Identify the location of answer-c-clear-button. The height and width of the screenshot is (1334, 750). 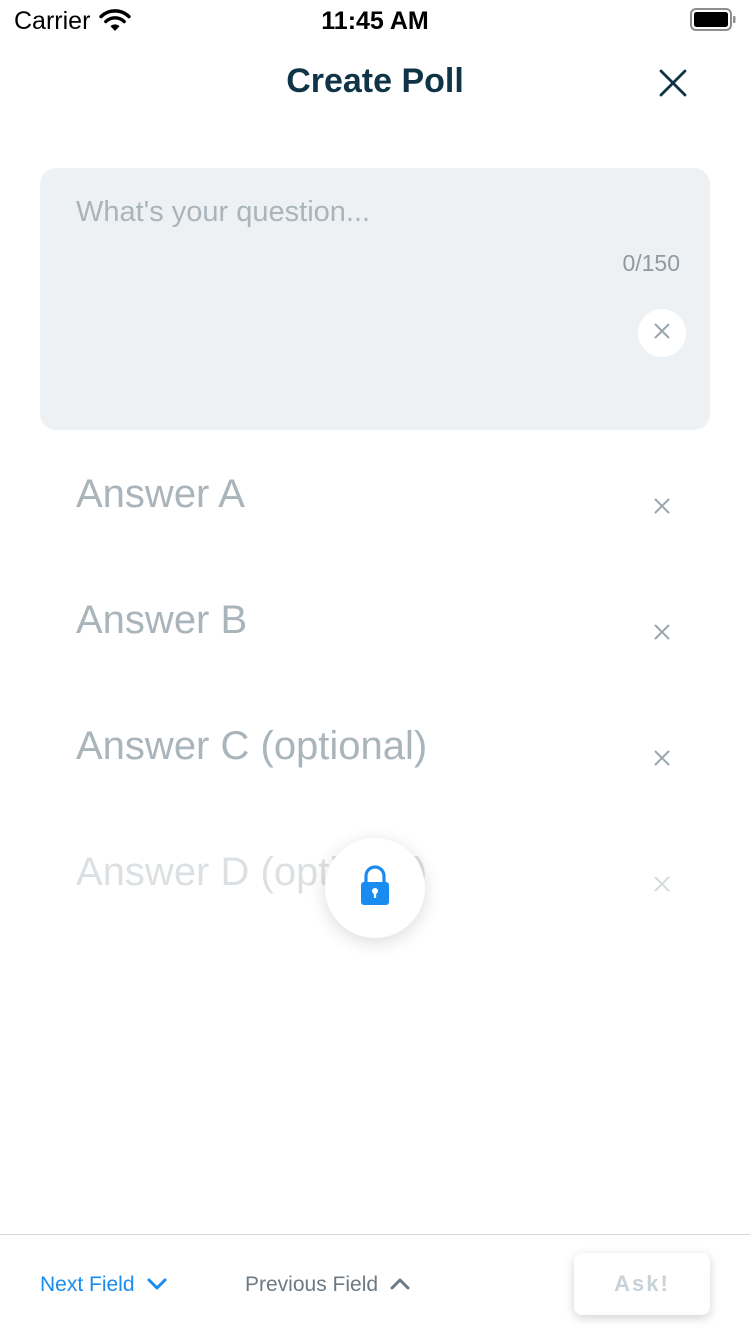
(662, 760).